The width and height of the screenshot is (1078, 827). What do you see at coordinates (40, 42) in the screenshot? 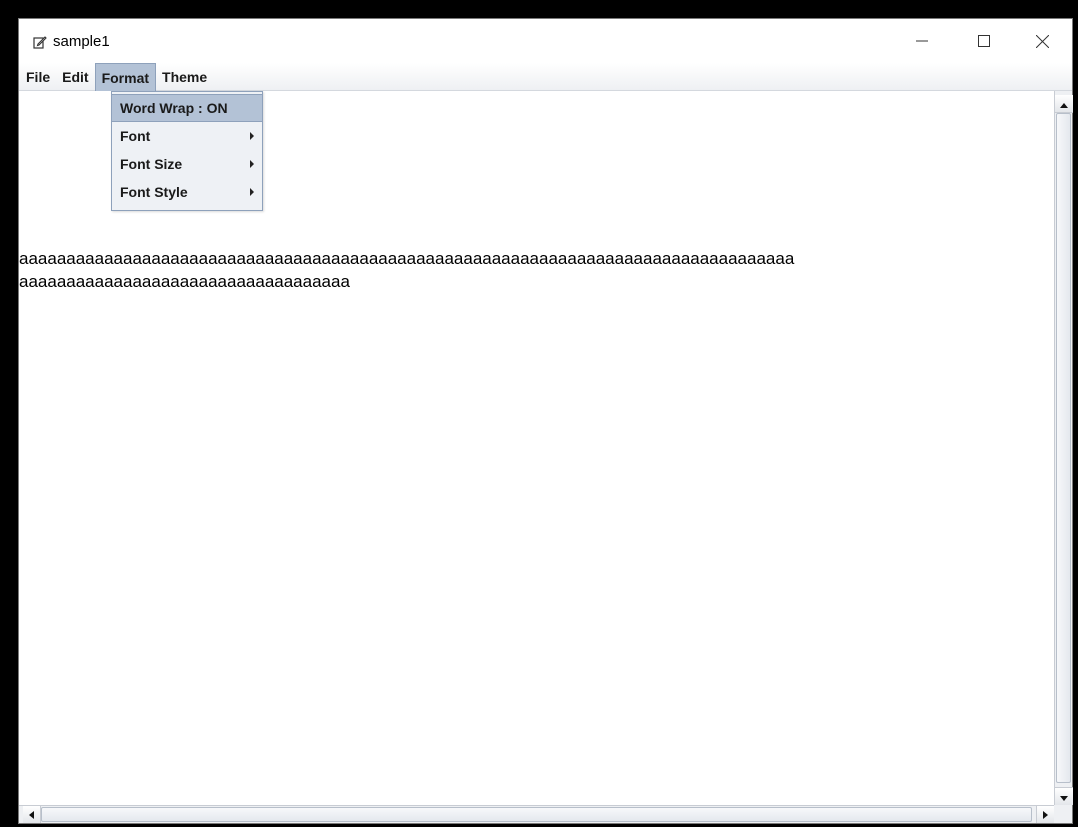
I see `edit-icon` at bounding box center [40, 42].